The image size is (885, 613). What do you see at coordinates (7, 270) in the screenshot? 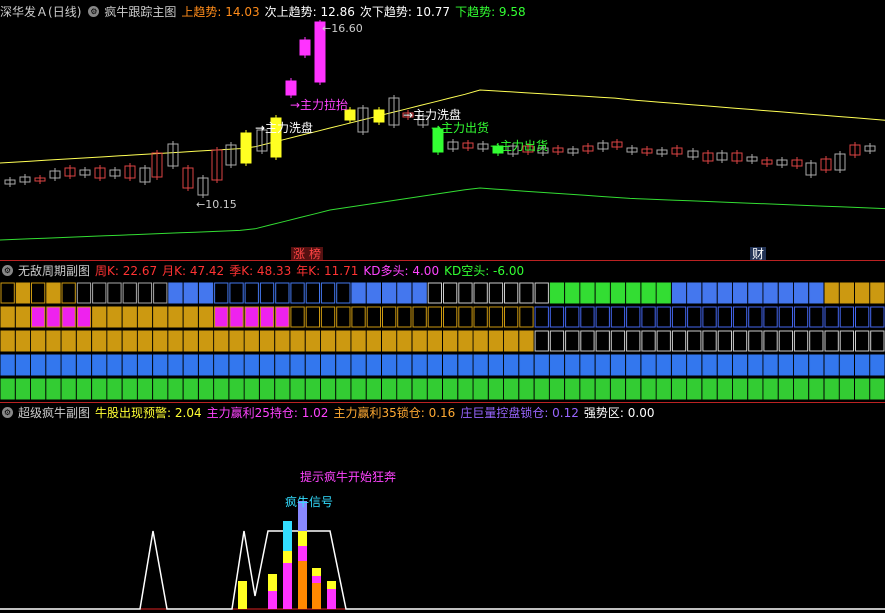
I see `period-settings-icon: ⚙` at bounding box center [7, 270].